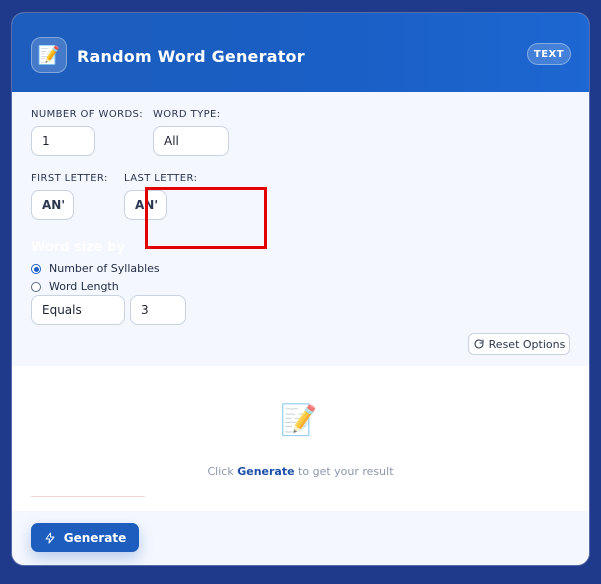  I want to click on text-badge: TEXT, so click(549, 54).